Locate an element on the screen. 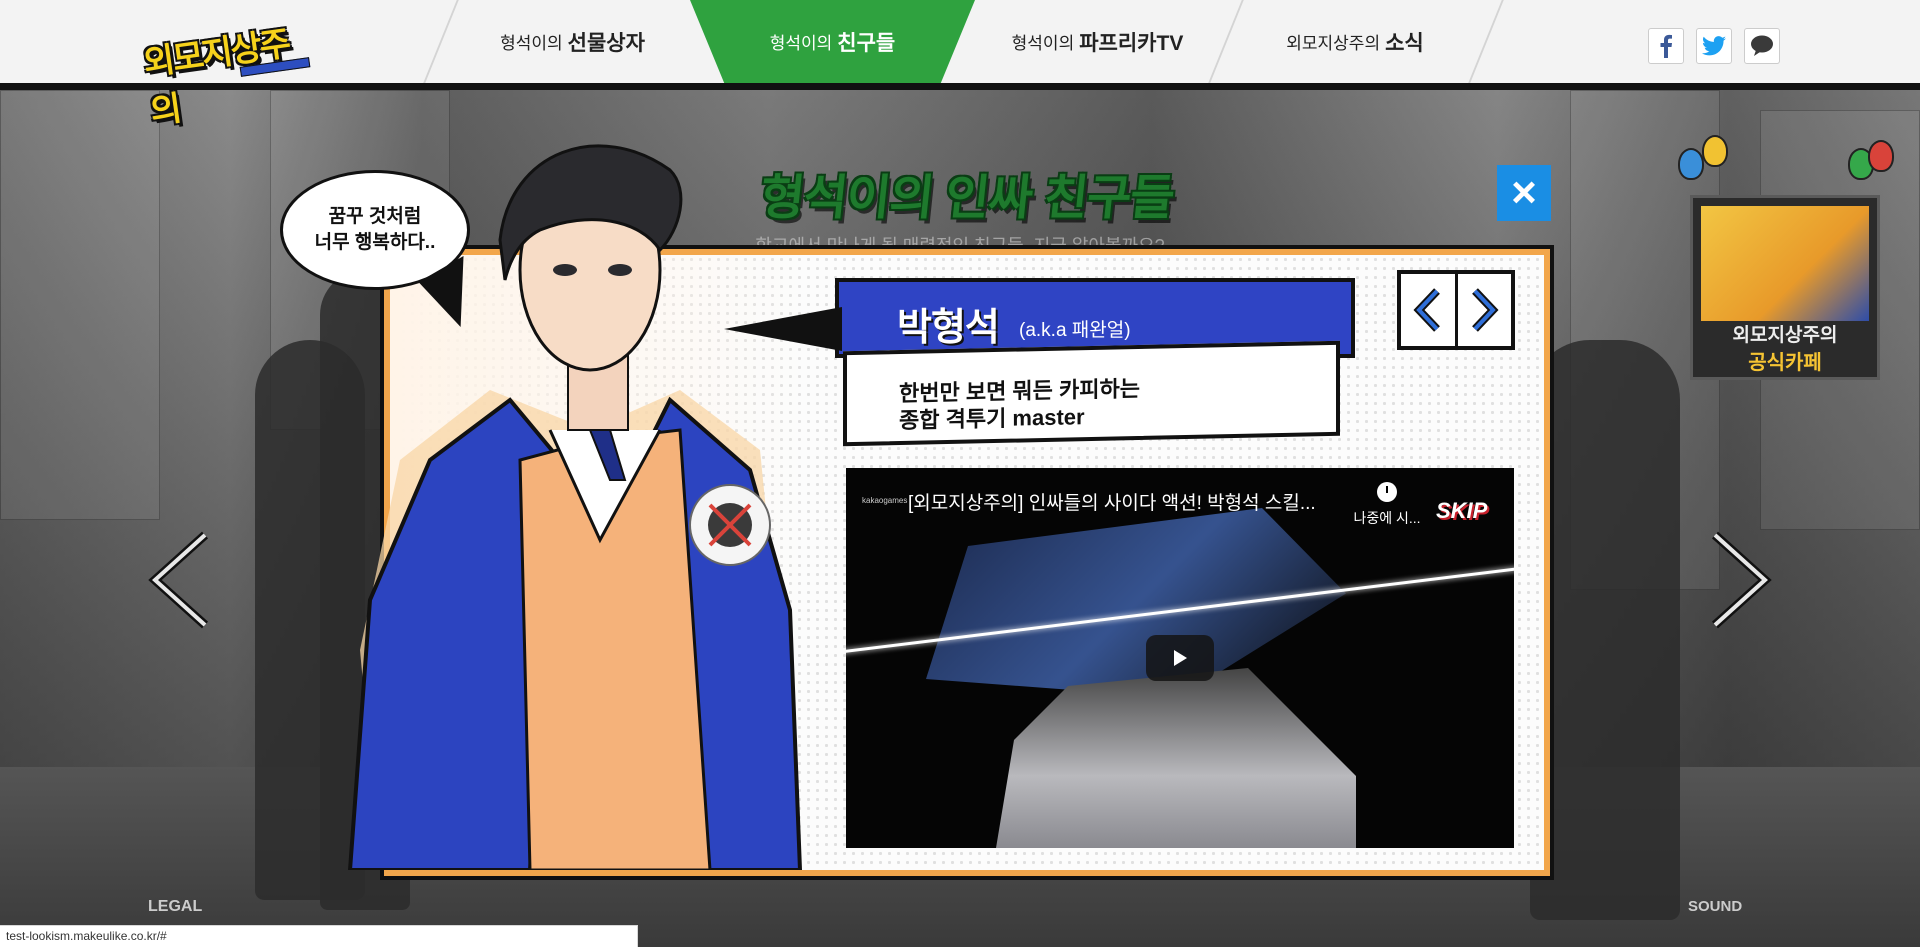 The width and height of the screenshot is (1920, 947). friend-pager is located at coordinates (1456, 310).